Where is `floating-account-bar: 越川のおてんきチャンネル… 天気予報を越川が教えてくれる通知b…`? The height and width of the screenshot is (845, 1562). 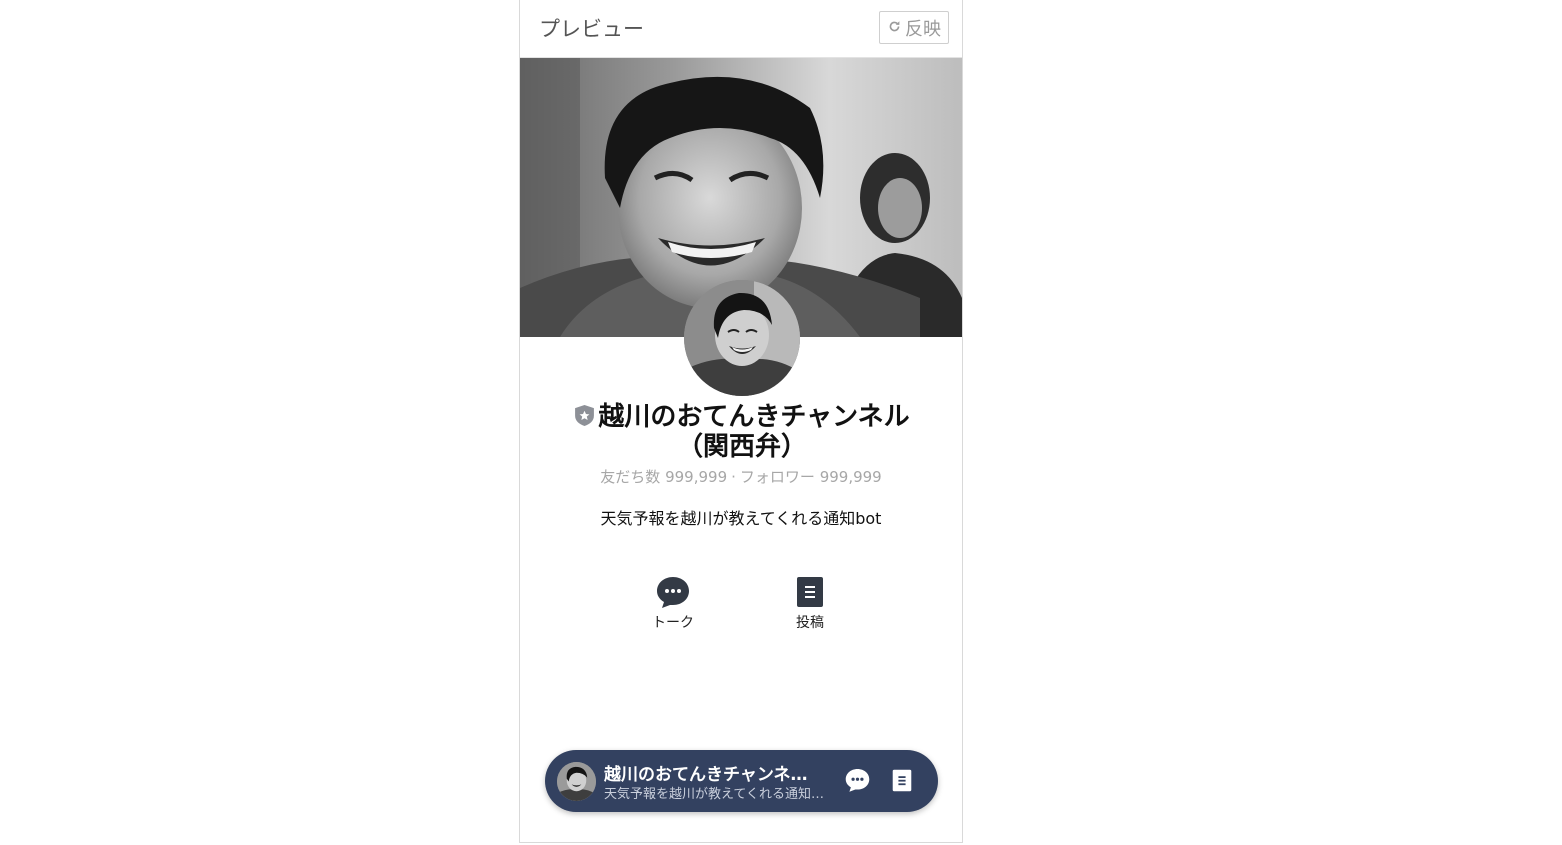
floating-account-bar: 越川のおてんきチャンネル… 天気予報を越川が教えてくれる通知b… is located at coordinates (741, 781).